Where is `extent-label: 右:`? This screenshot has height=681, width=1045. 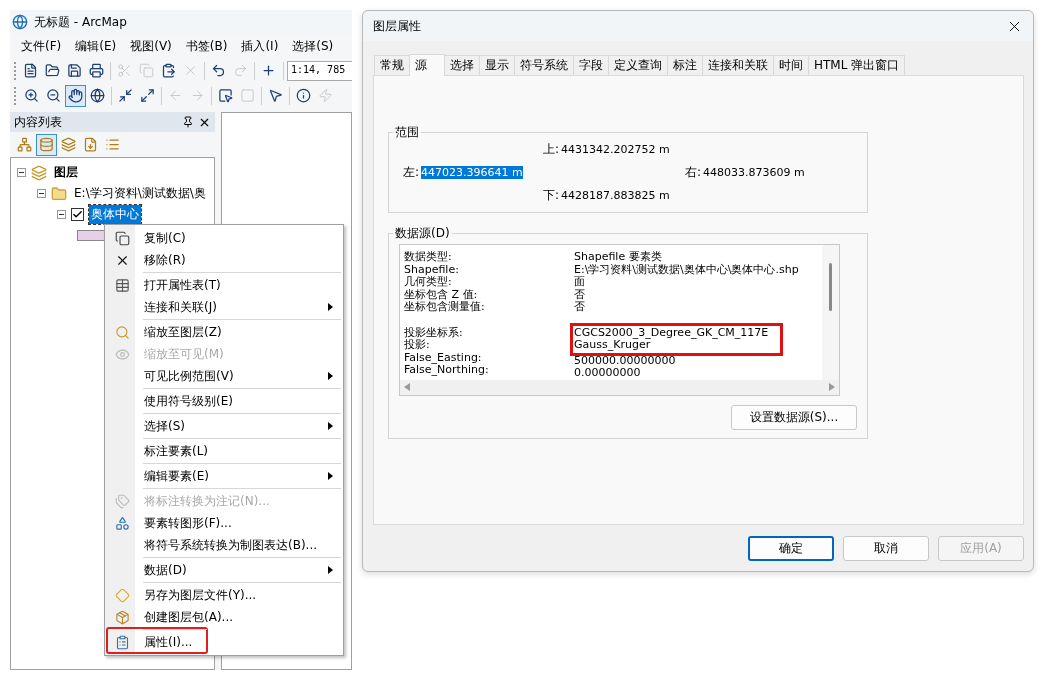
extent-label: 右: is located at coordinates (693, 172).